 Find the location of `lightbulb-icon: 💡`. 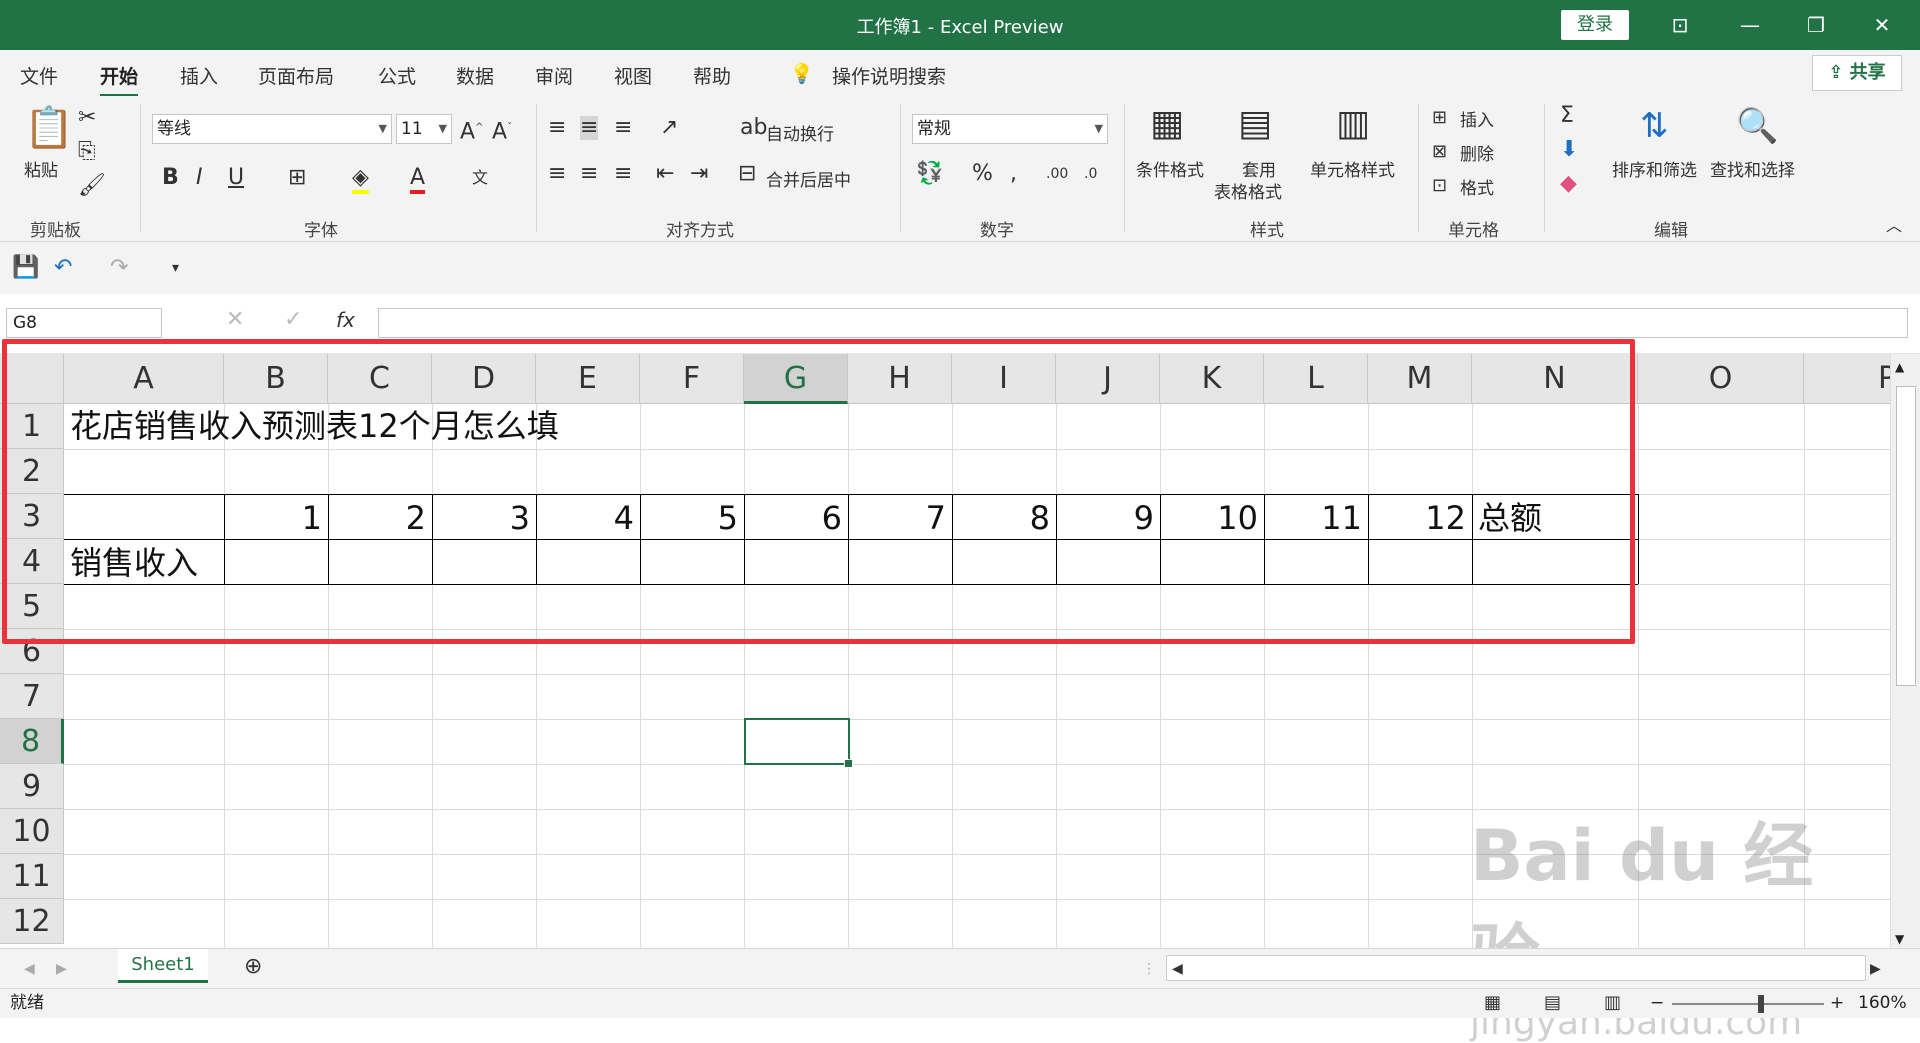

lightbulb-icon: 💡 is located at coordinates (802, 73).